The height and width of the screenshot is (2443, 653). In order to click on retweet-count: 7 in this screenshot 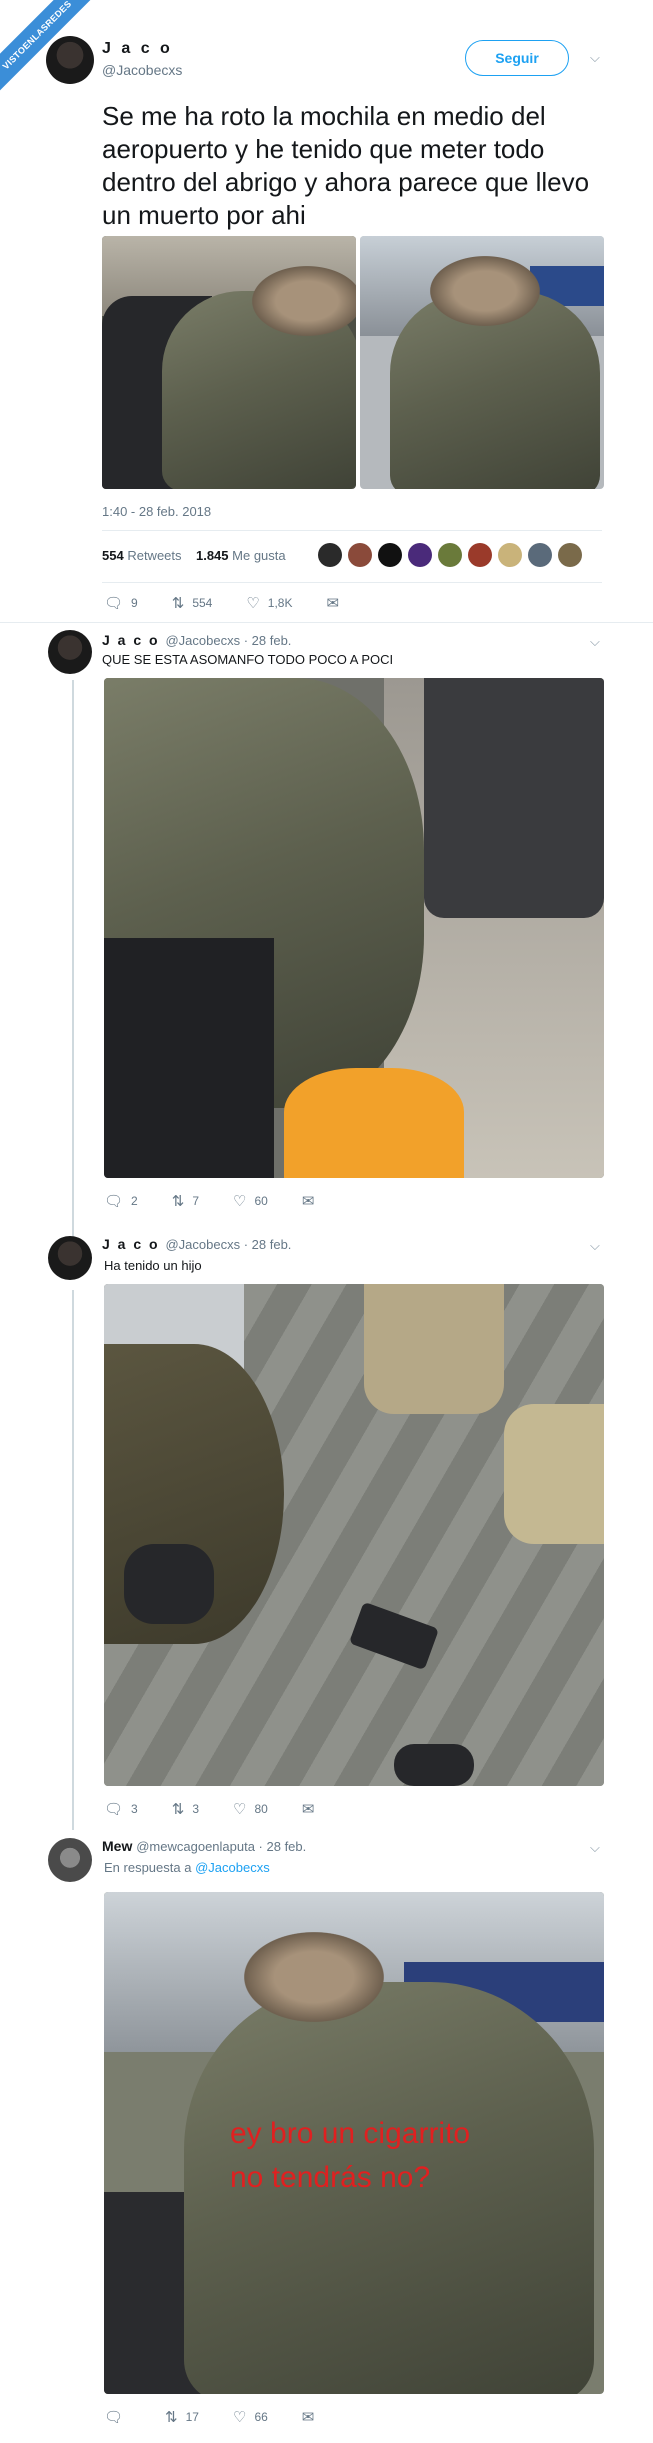, I will do `click(195, 1201)`.